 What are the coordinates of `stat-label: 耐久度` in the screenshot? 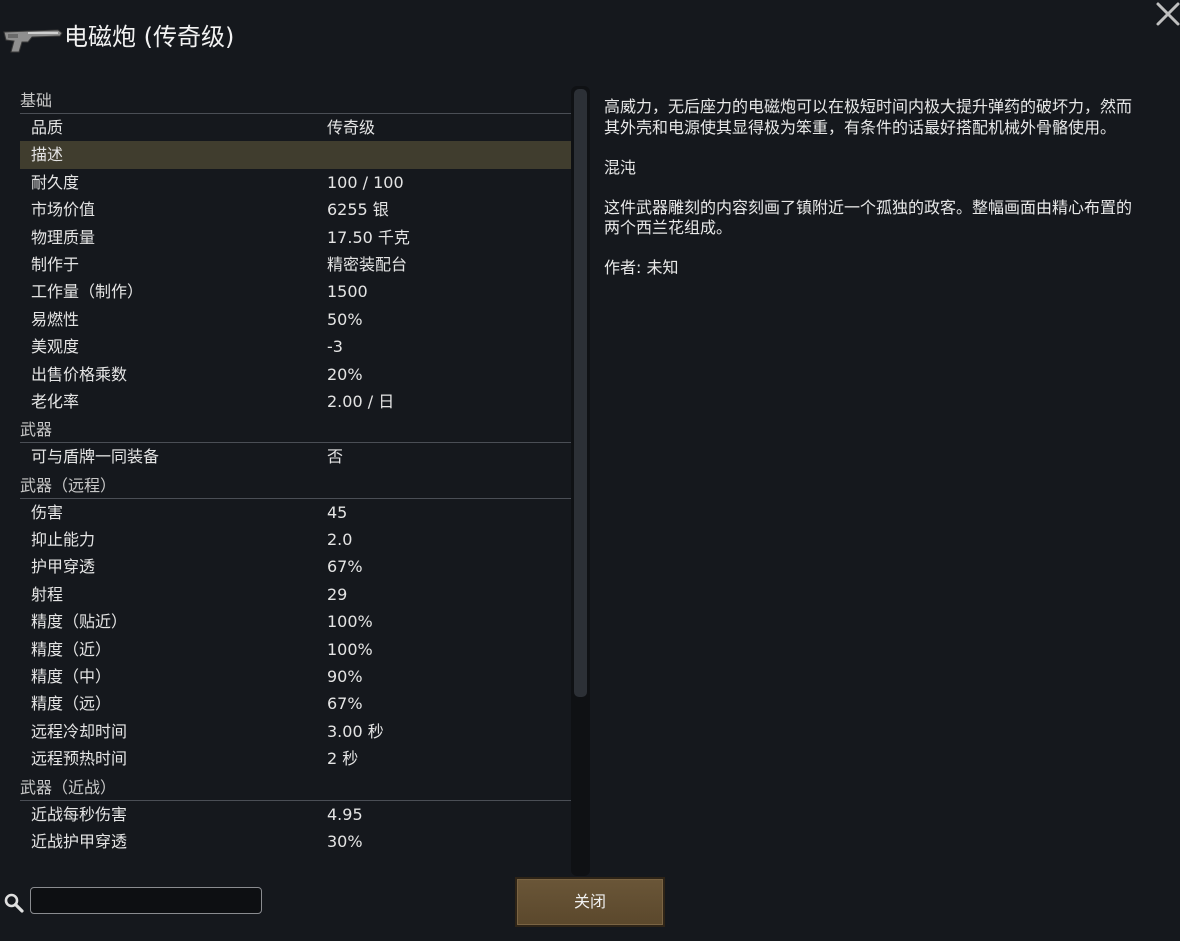 It's located at (55, 182).